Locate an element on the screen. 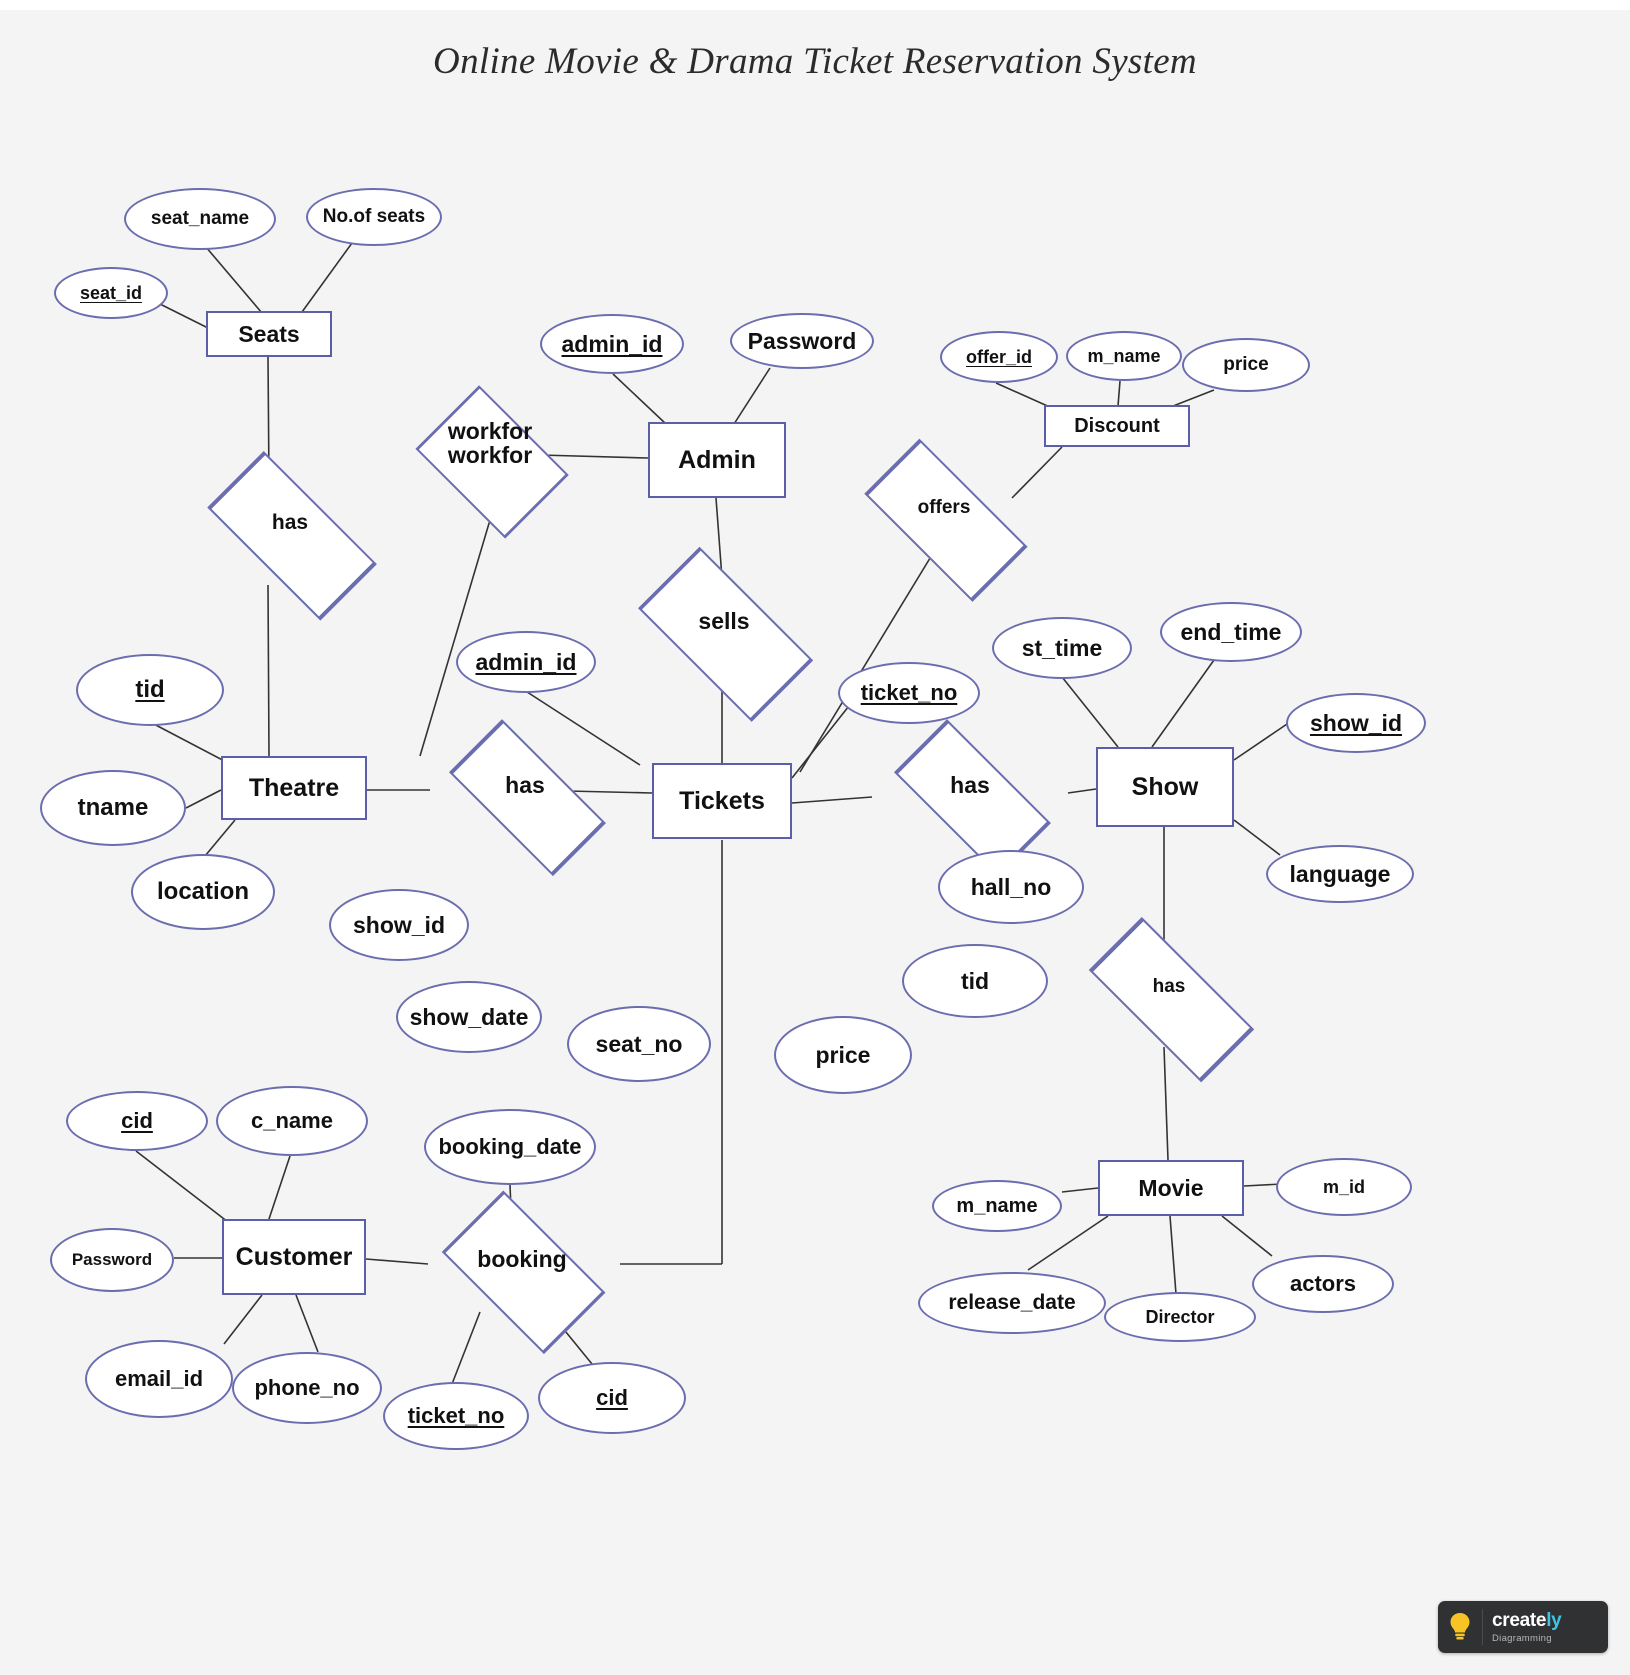  attribute-admin_id_top: admin_id is located at coordinates (612, 344).